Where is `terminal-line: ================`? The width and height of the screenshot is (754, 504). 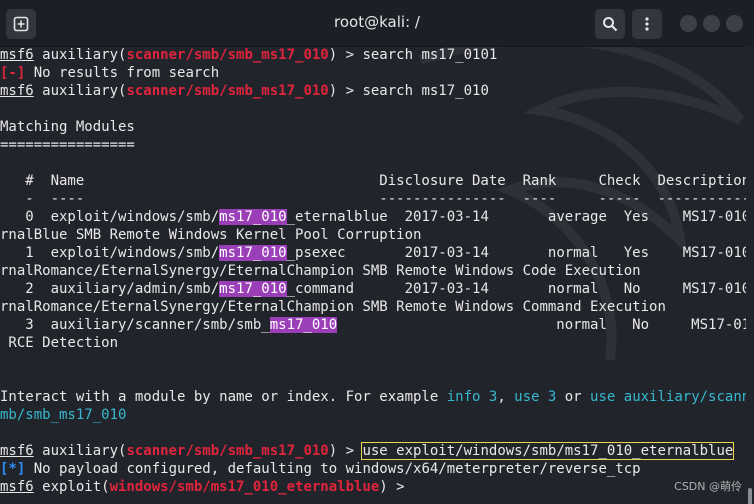
terminal-line: ================ is located at coordinates (67, 145).